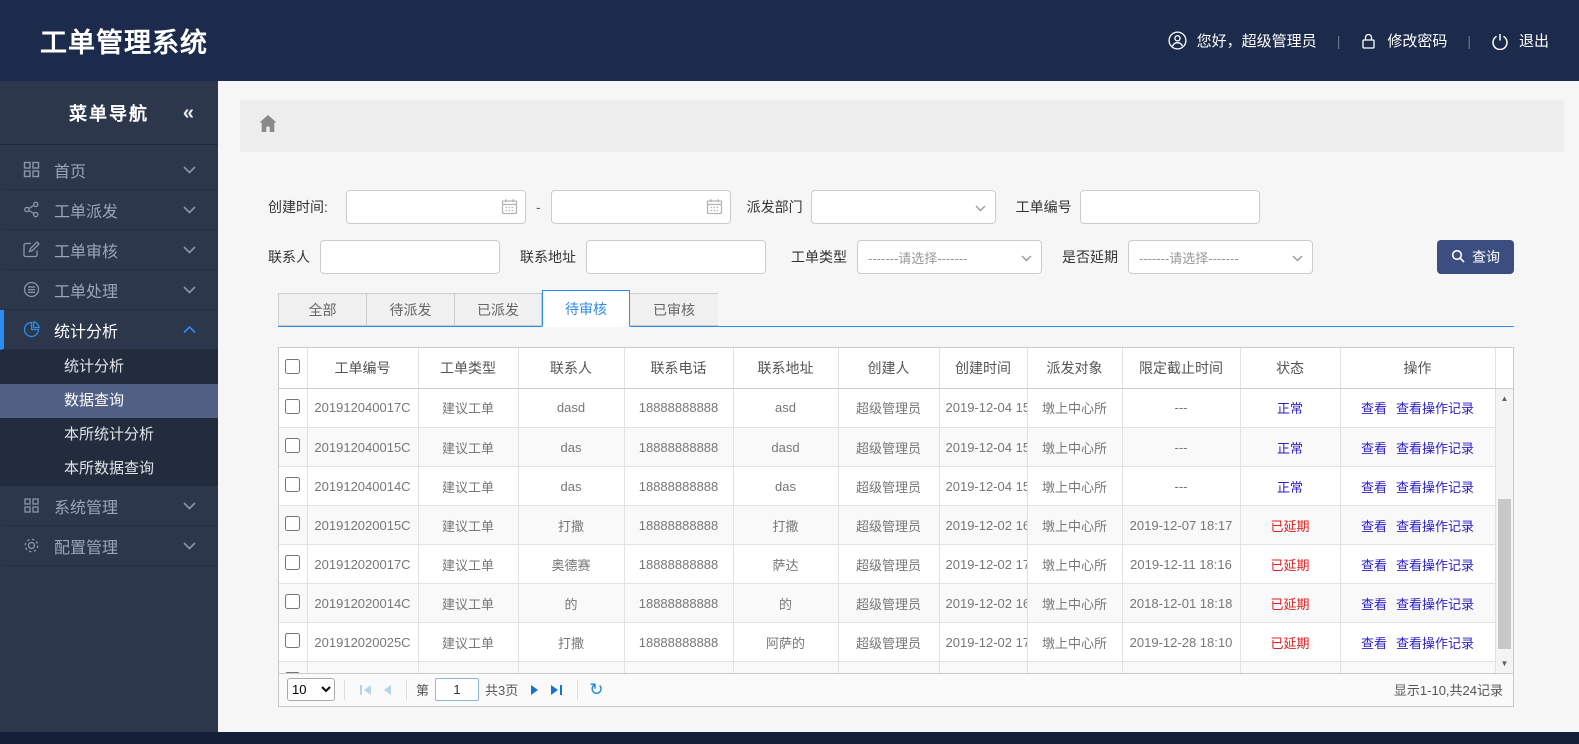 This screenshot has height=744, width=1579. What do you see at coordinates (789, 738) in the screenshot?
I see `app-footer` at bounding box center [789, 738].